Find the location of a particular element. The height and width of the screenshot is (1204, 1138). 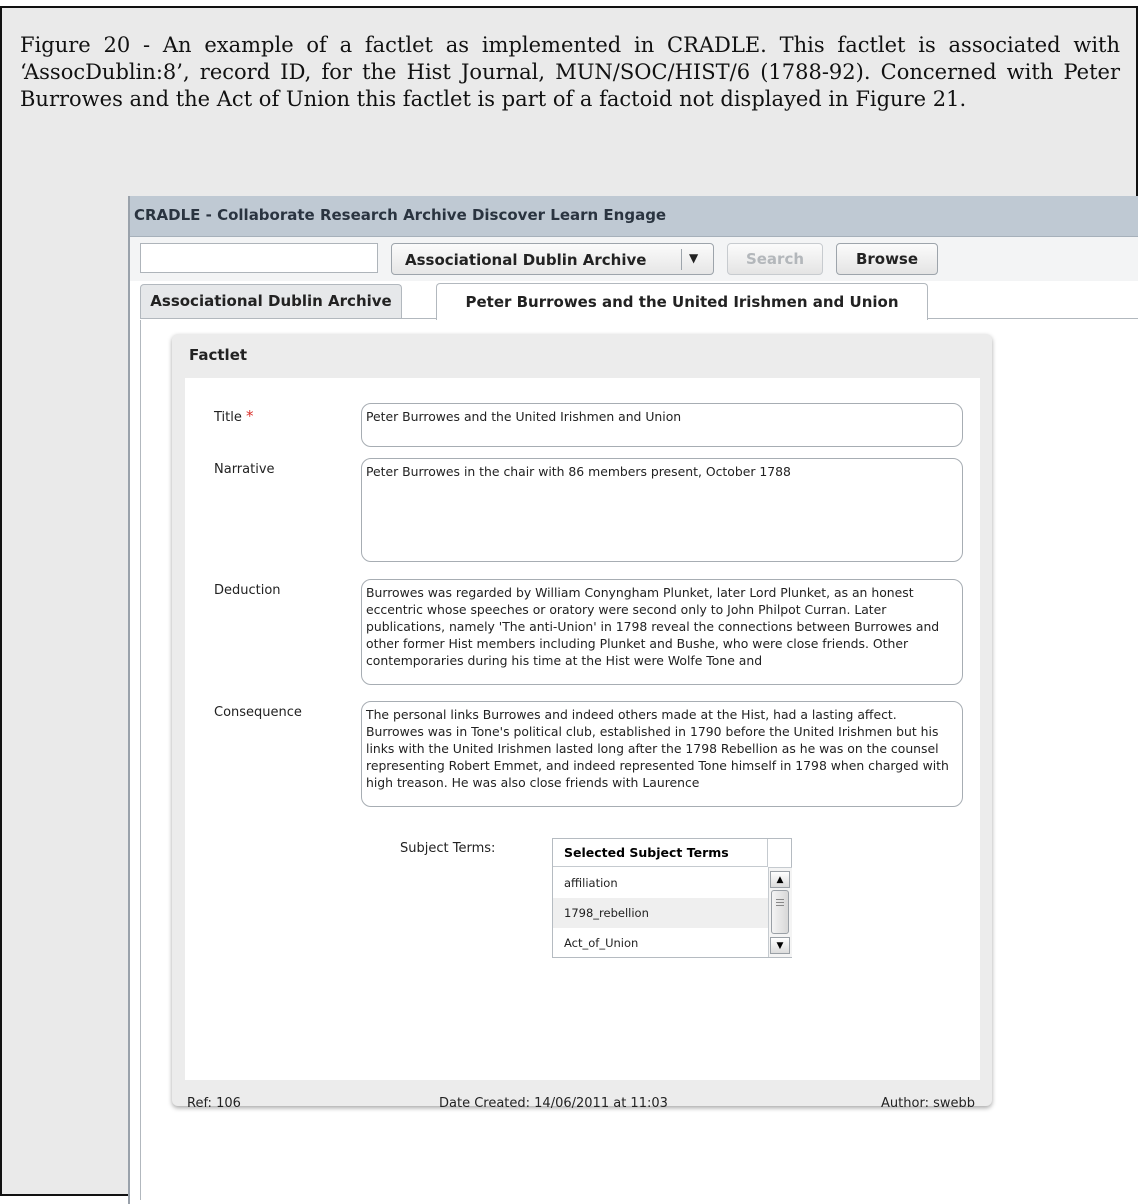

search-button: Search is located at coordinates (775, 259).